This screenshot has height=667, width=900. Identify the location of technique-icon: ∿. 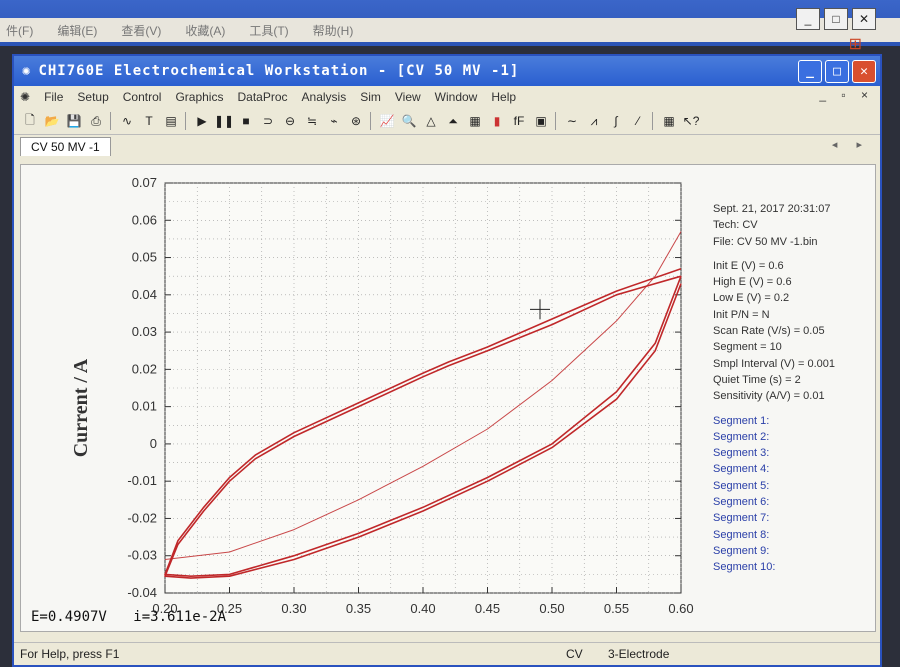
(127, 121).